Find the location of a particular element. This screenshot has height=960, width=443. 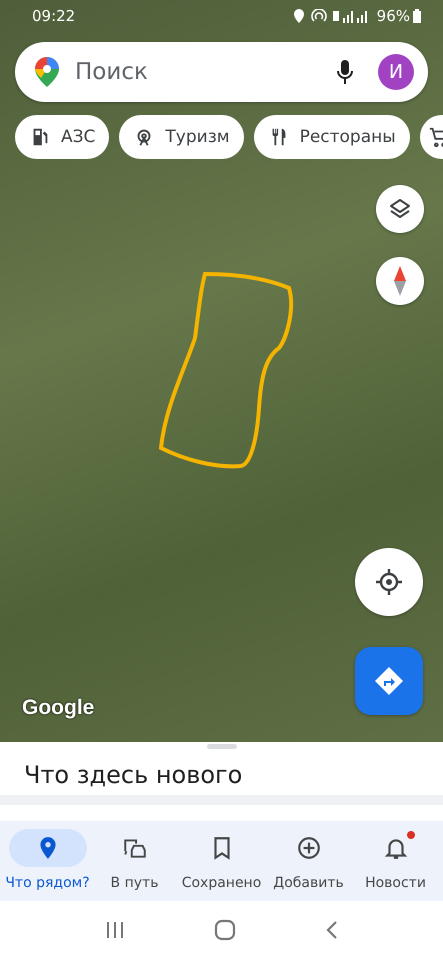

home-icon is located at coordinates (225, 930).